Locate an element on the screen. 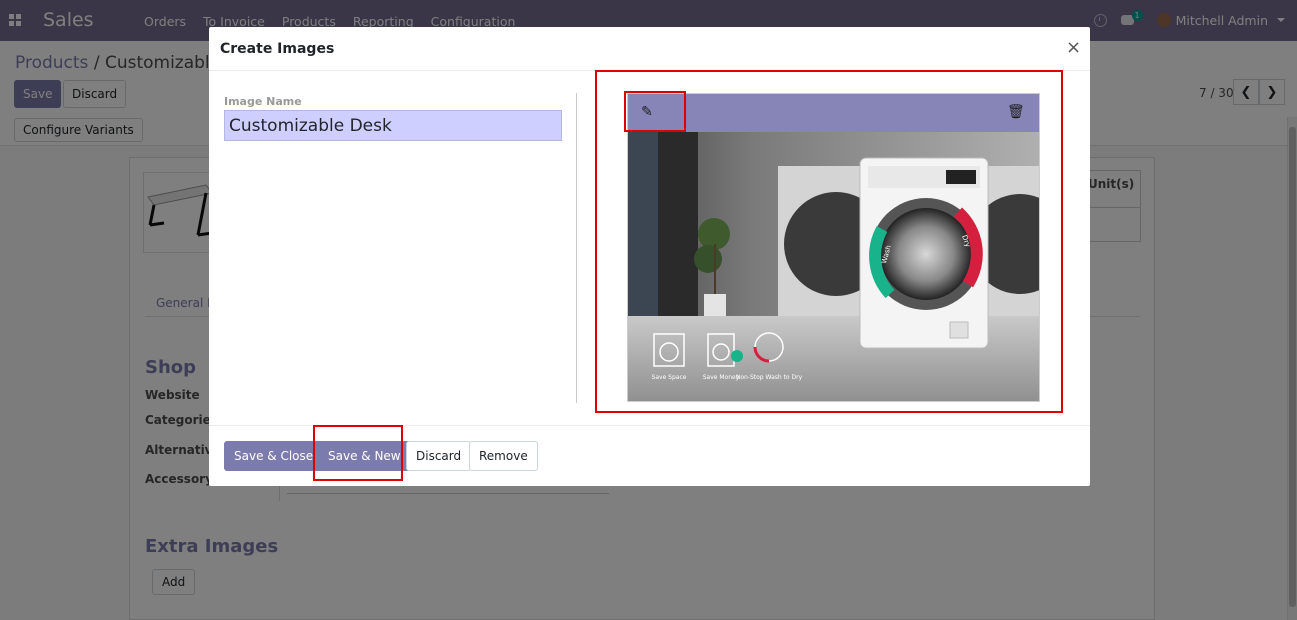  dialog-header: Create Images × is located at coordinates (649, 49).